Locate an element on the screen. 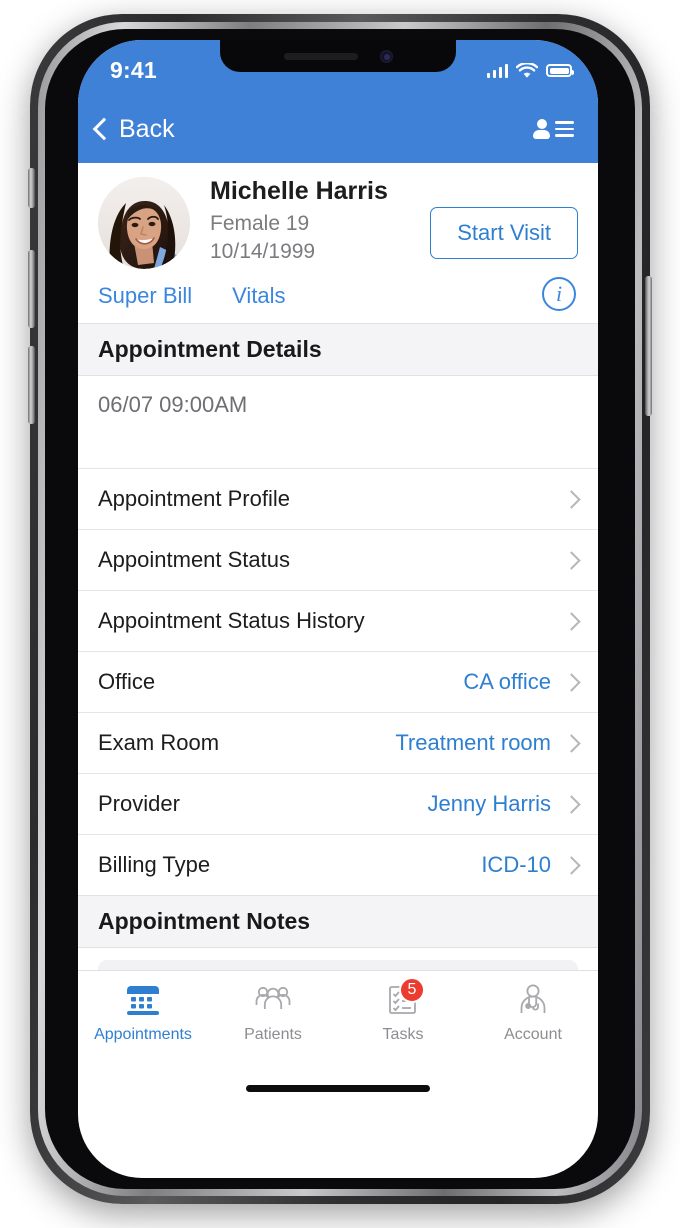 The width and height of the screenshot is (680, 1228). doctor-stethoscope-icon is located at coordinates (533, 1001).